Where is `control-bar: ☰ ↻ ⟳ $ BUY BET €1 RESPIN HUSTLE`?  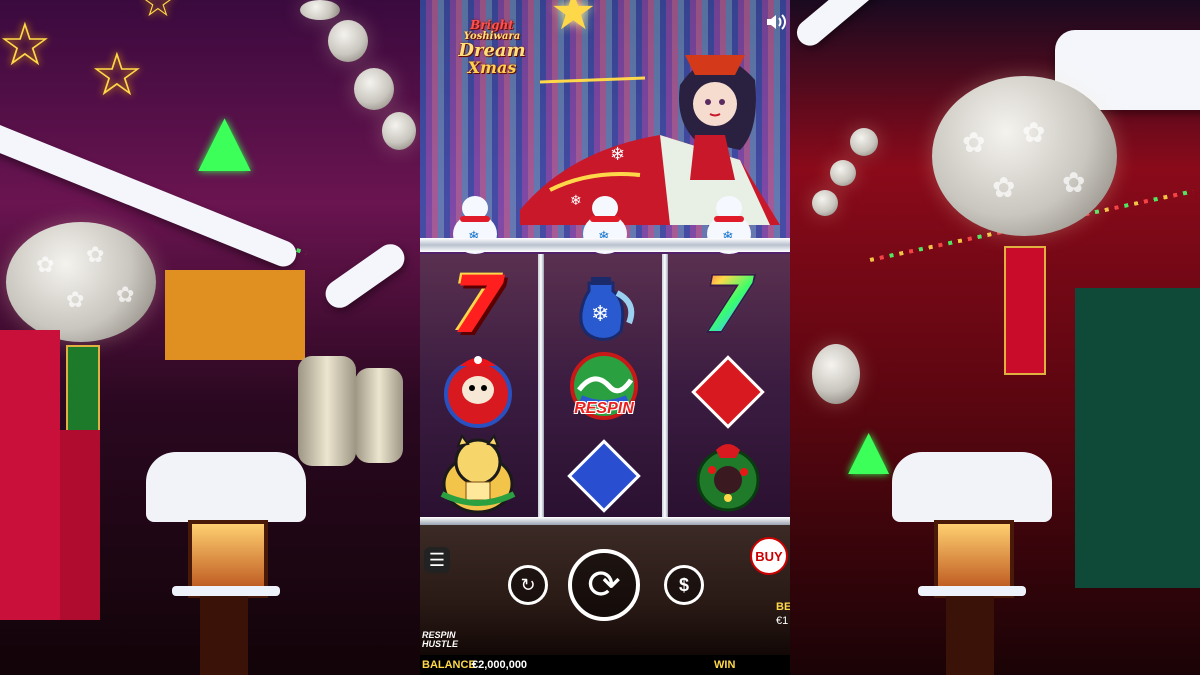
control-bar: ☰ ↻ ⟳ $ BUY BET €1 RESPIN HUSTLE is located at coordinates (605, 590).